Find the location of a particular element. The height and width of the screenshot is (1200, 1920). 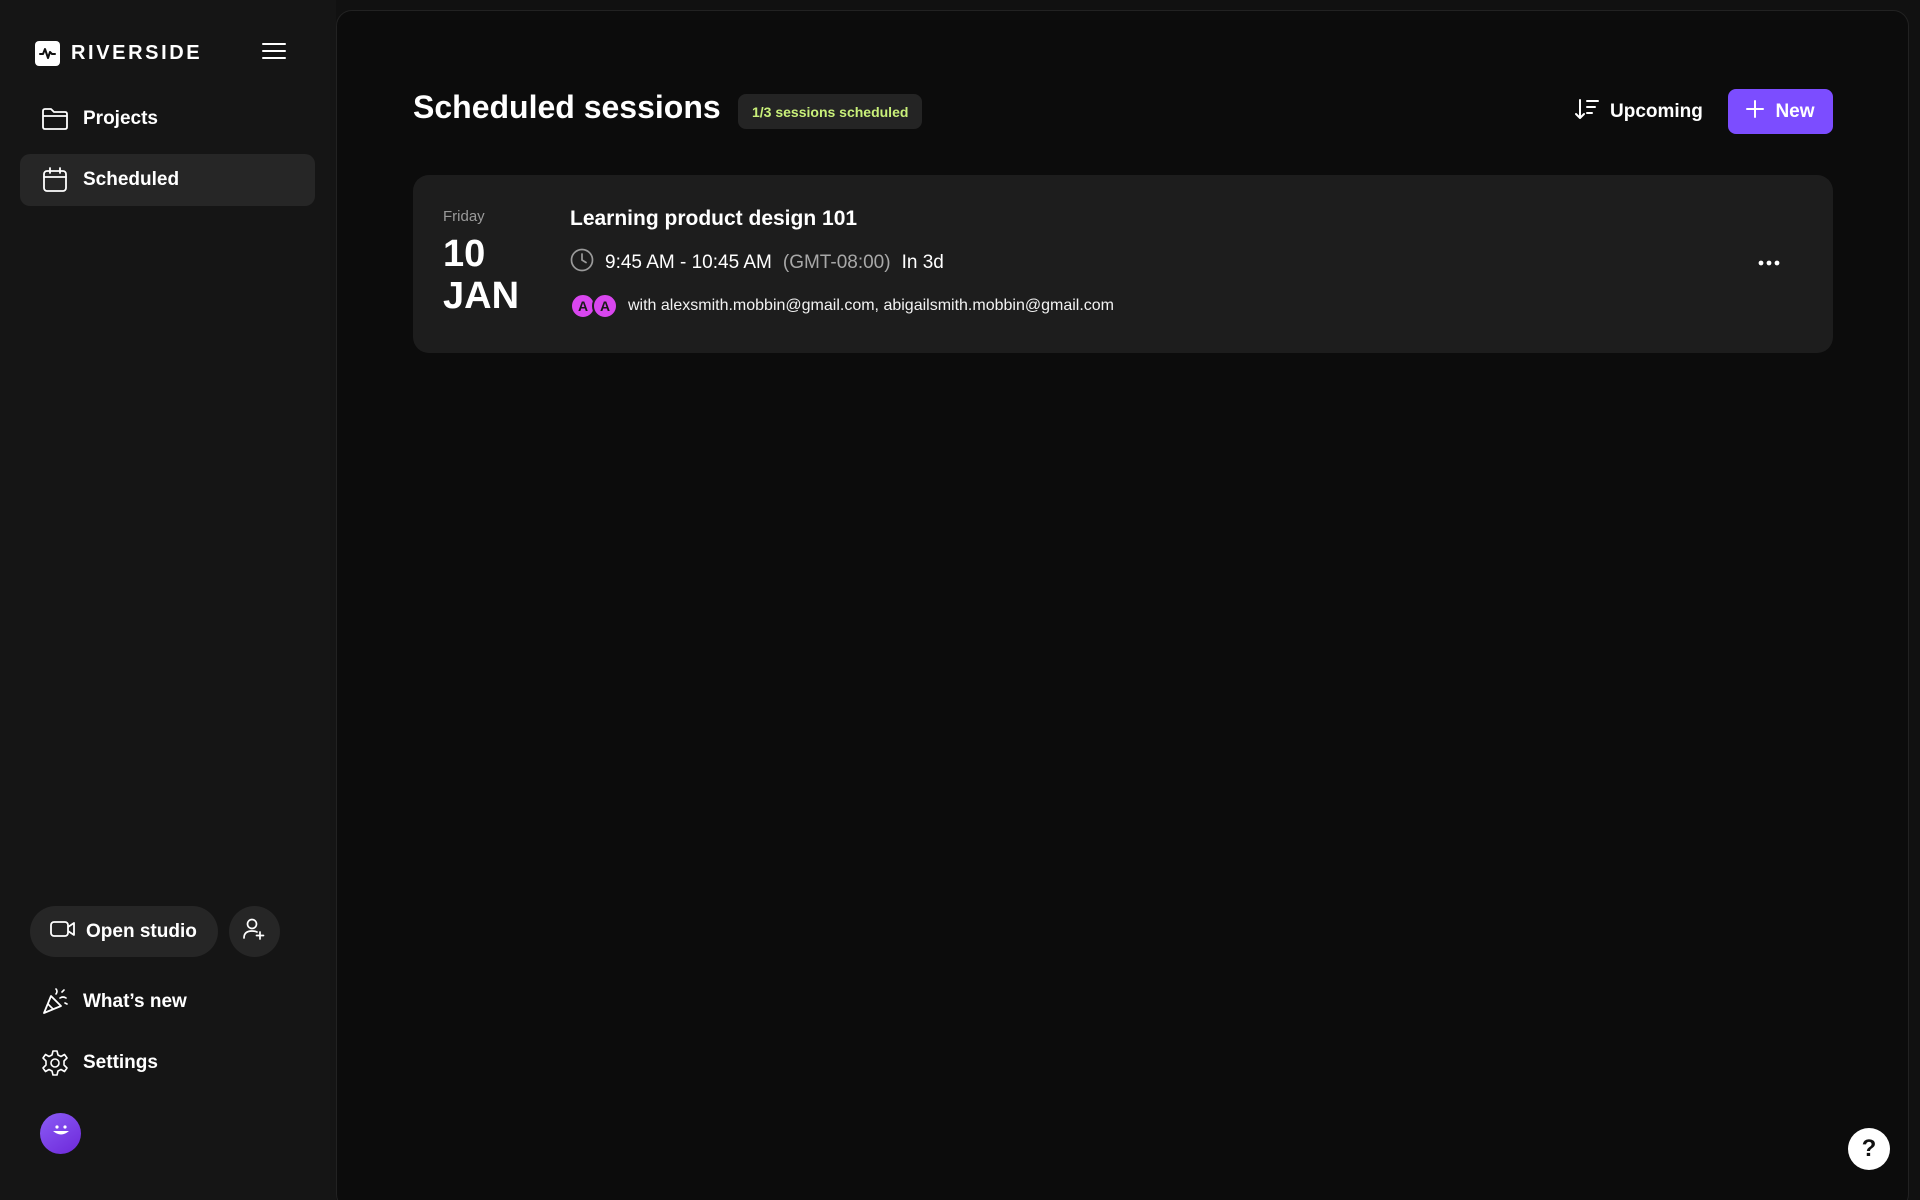

open-studio-button: Open studio is located at coordinates (124, 931).